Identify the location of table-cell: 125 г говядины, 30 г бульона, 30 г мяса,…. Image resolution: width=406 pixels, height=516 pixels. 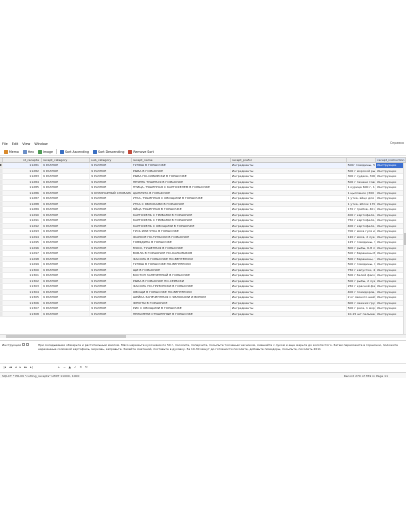
(362, 242).